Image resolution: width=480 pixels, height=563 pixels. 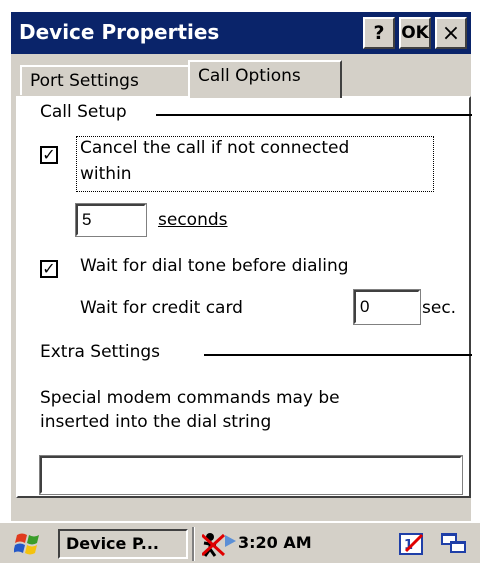 I want to click on tab-port-settings: Port Settings, so click(x=105, y=80).